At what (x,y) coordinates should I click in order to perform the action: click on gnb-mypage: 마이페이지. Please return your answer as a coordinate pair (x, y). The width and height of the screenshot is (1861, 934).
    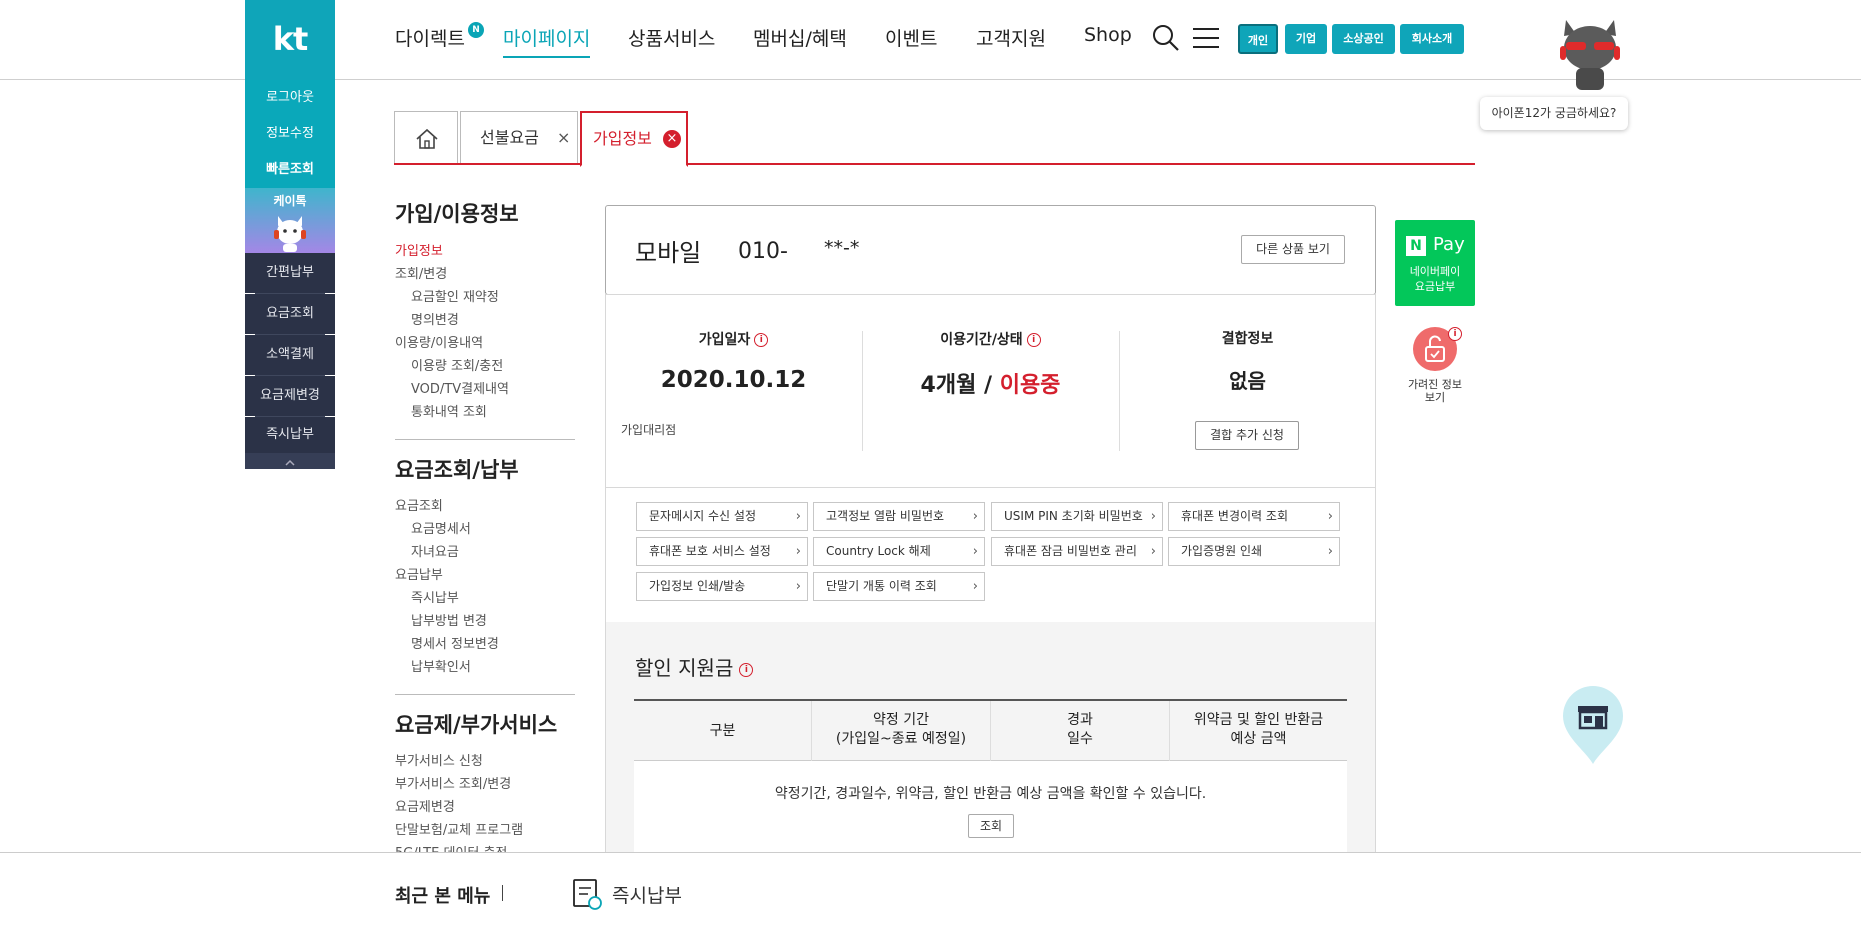
    Looking at the image, I should click on (547, 41).